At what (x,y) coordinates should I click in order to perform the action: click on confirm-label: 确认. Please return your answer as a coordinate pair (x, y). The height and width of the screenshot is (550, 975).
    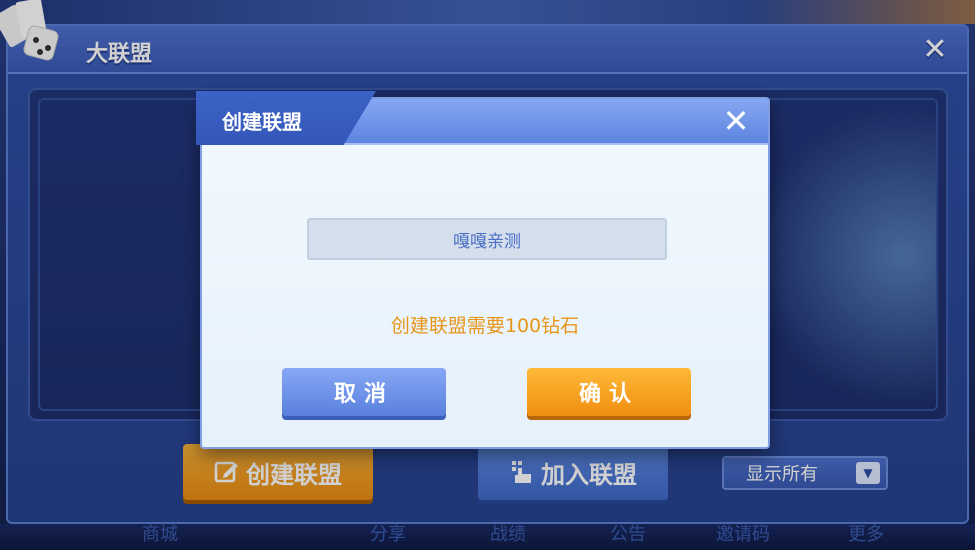
    Looking at the image, I should click on (608, 394).